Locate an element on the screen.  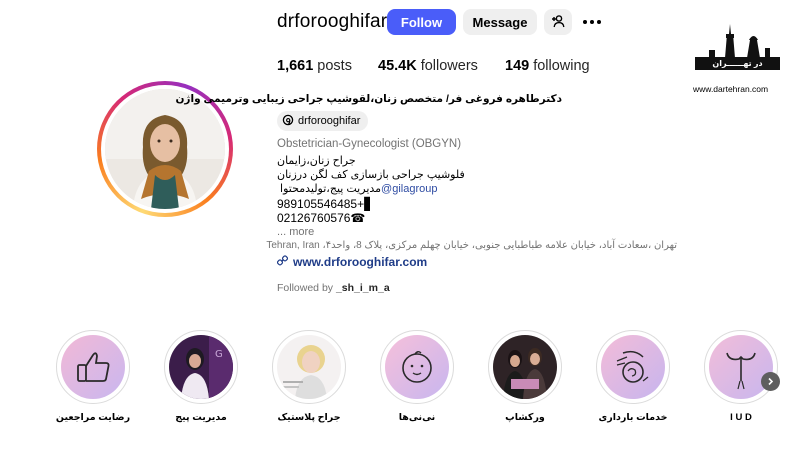
dartehran-watermark: در تهــــــران www.dartehran.com is located at coordinates (736, 59).